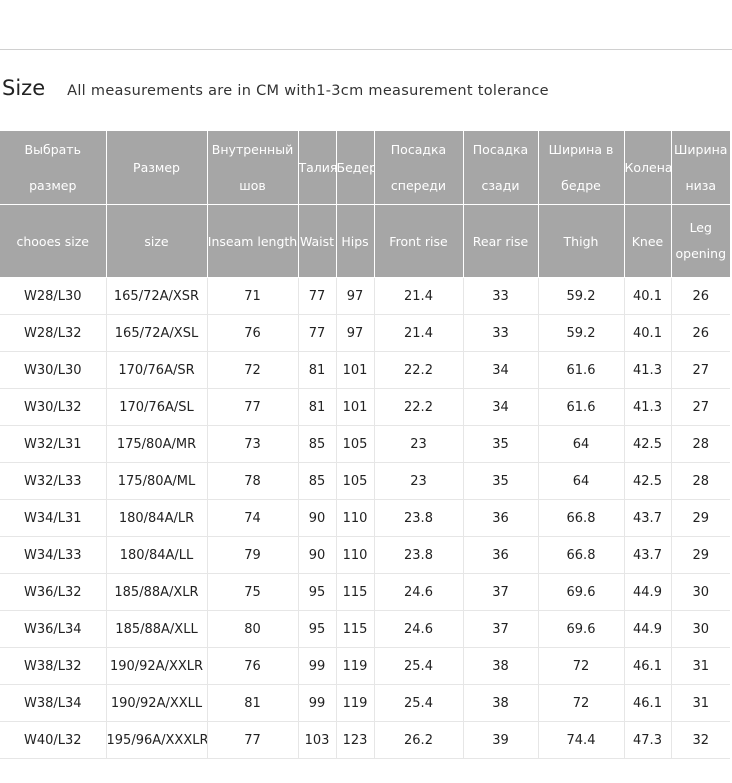  Describe the element at coordinates (355, 241) in the screenshot. I see `column-header-en-4: Hips` at that location.